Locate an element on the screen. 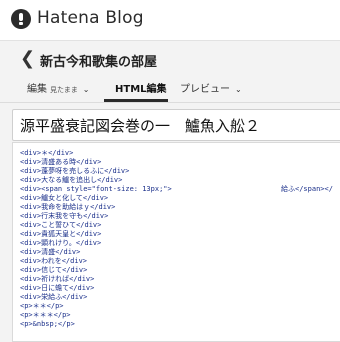  brand-name: Hatena Blog is located at coordinates (90, 18).